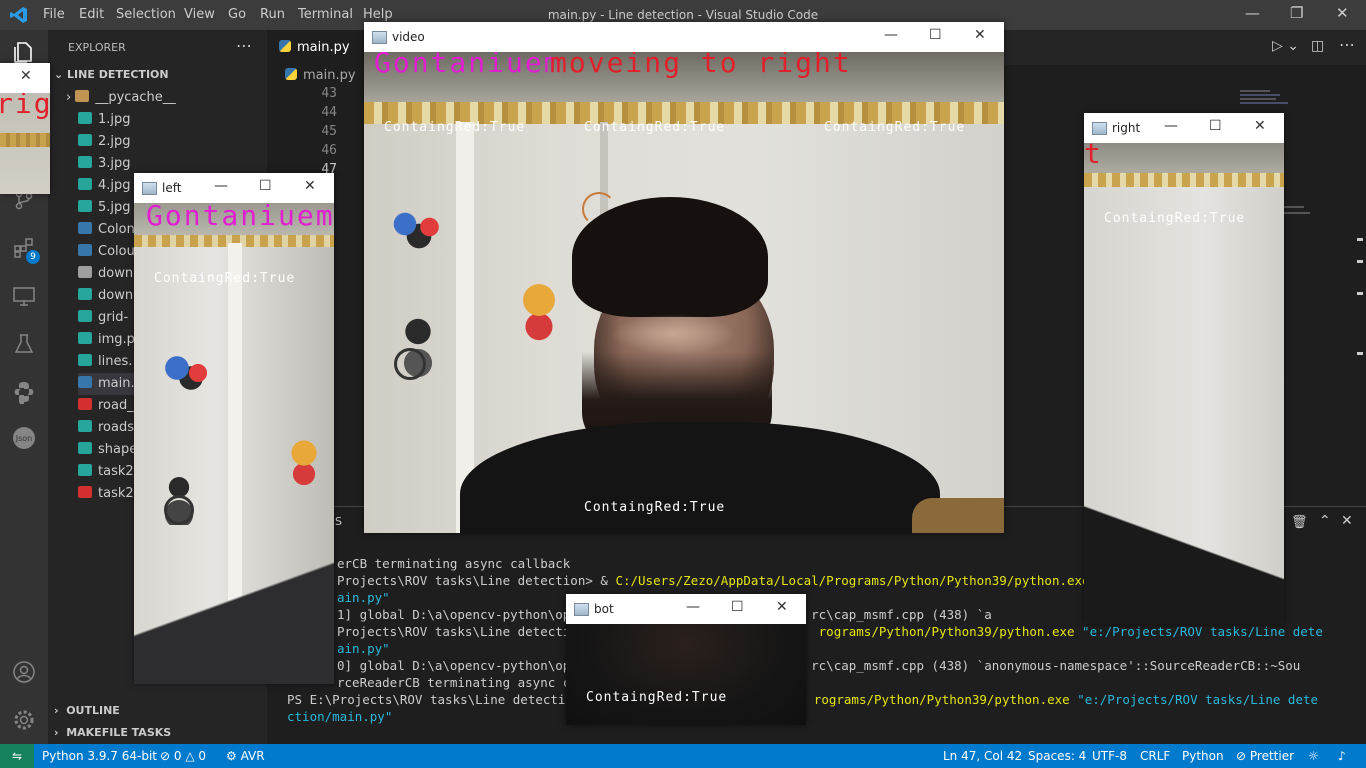  What do you see at coordinates (114, 141) in the screenshot?
I see `file-label: 2.jpg` at bounding box center [114, 141].